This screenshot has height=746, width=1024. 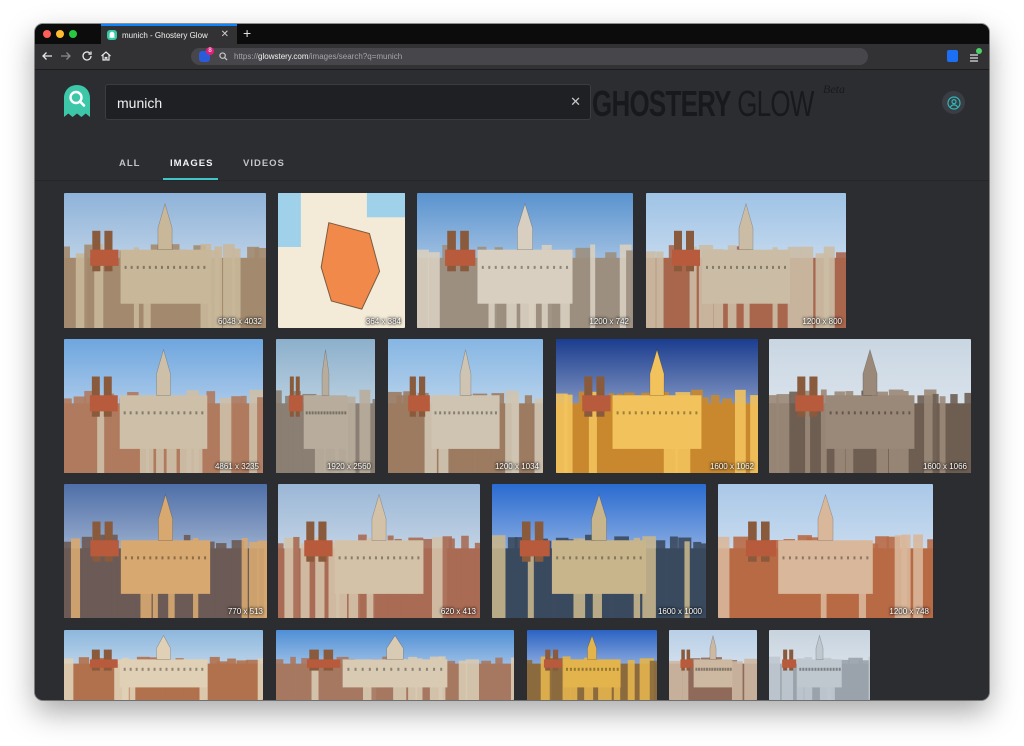 I want to click on account-button, so click(x=953, y=102).